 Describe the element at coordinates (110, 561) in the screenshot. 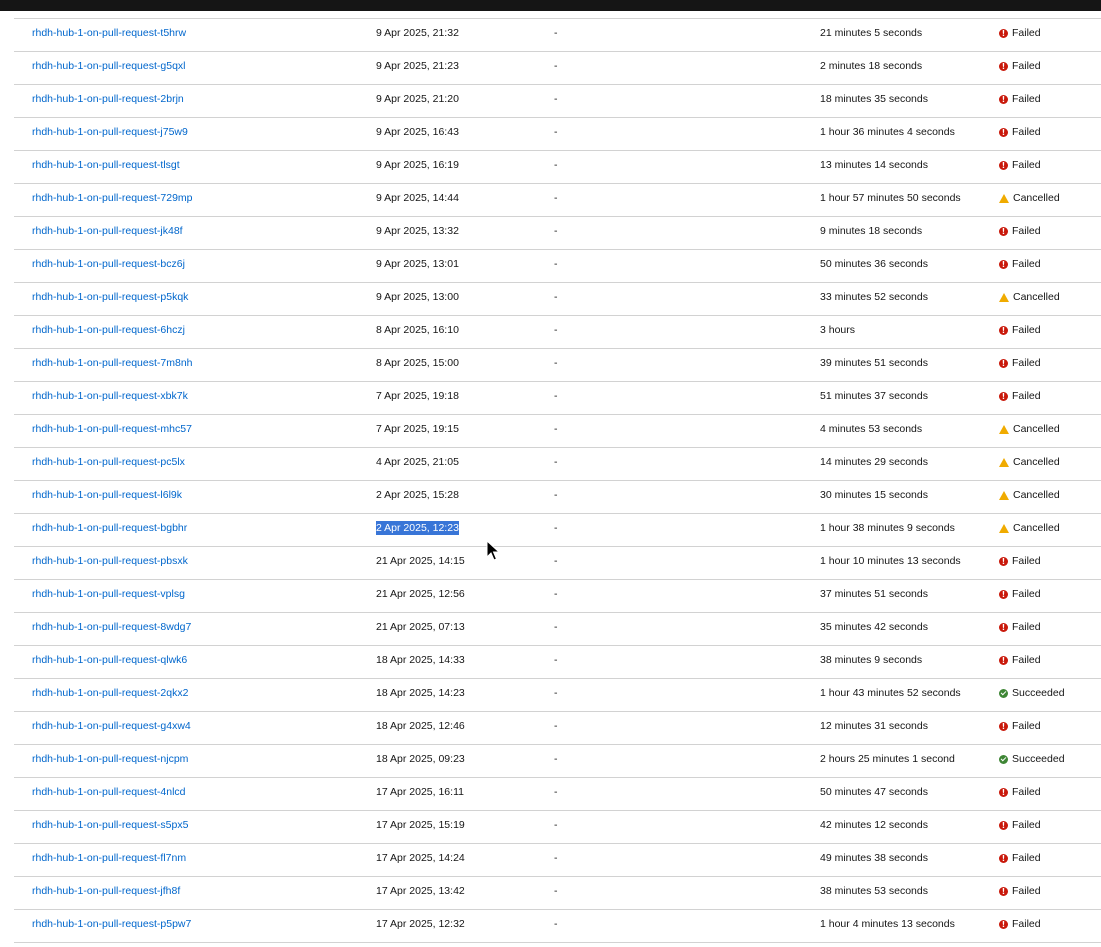

I see `pipeline-run-link: rhdh-hub-1-on-pull-request-pbsxk` at that location.